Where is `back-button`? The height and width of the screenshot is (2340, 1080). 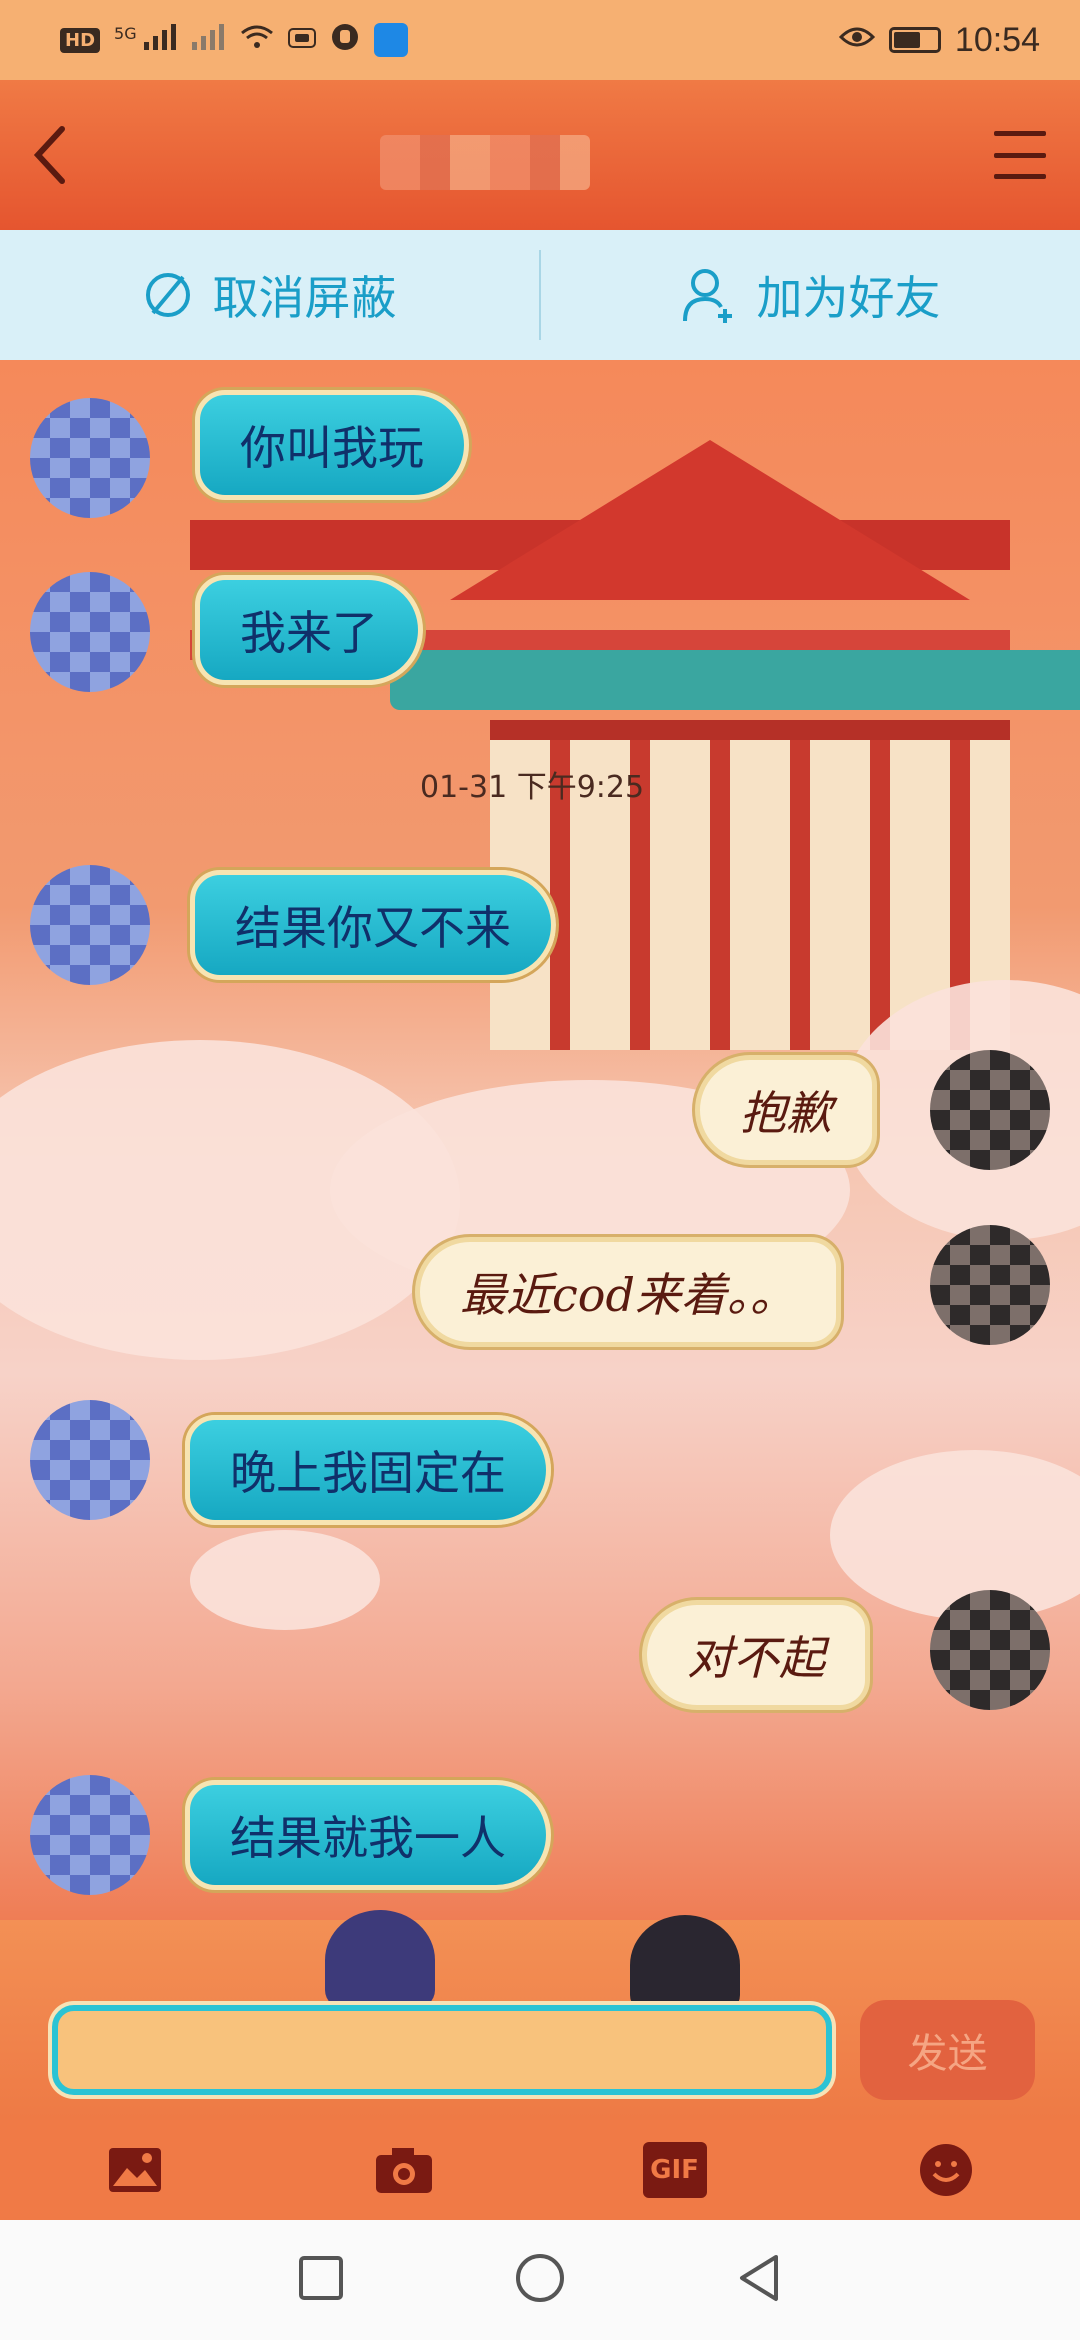
back-button is located at coordinates (50, 155).